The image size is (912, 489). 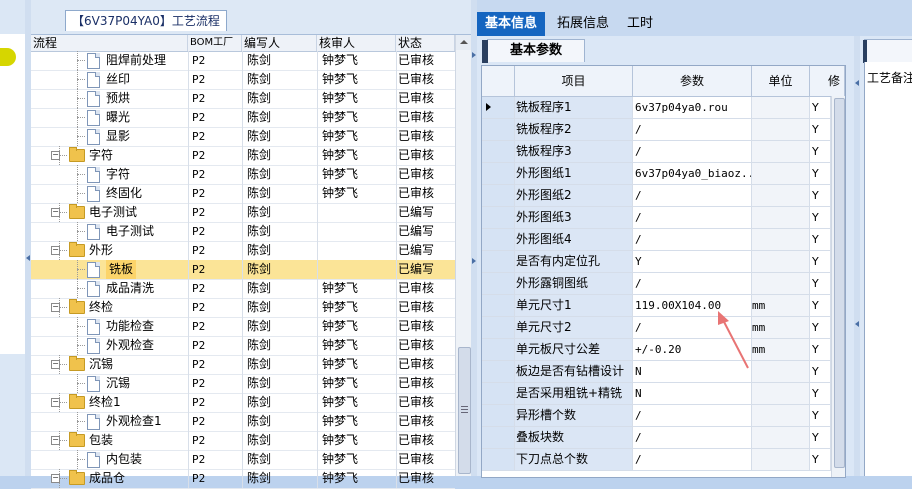 What do you see at coordinates (243, 327) in the screenshot?
I see `tree-row: 功能检查 P2 陈剑 钟梦飞 已审核` at bounding box center [243, 327].